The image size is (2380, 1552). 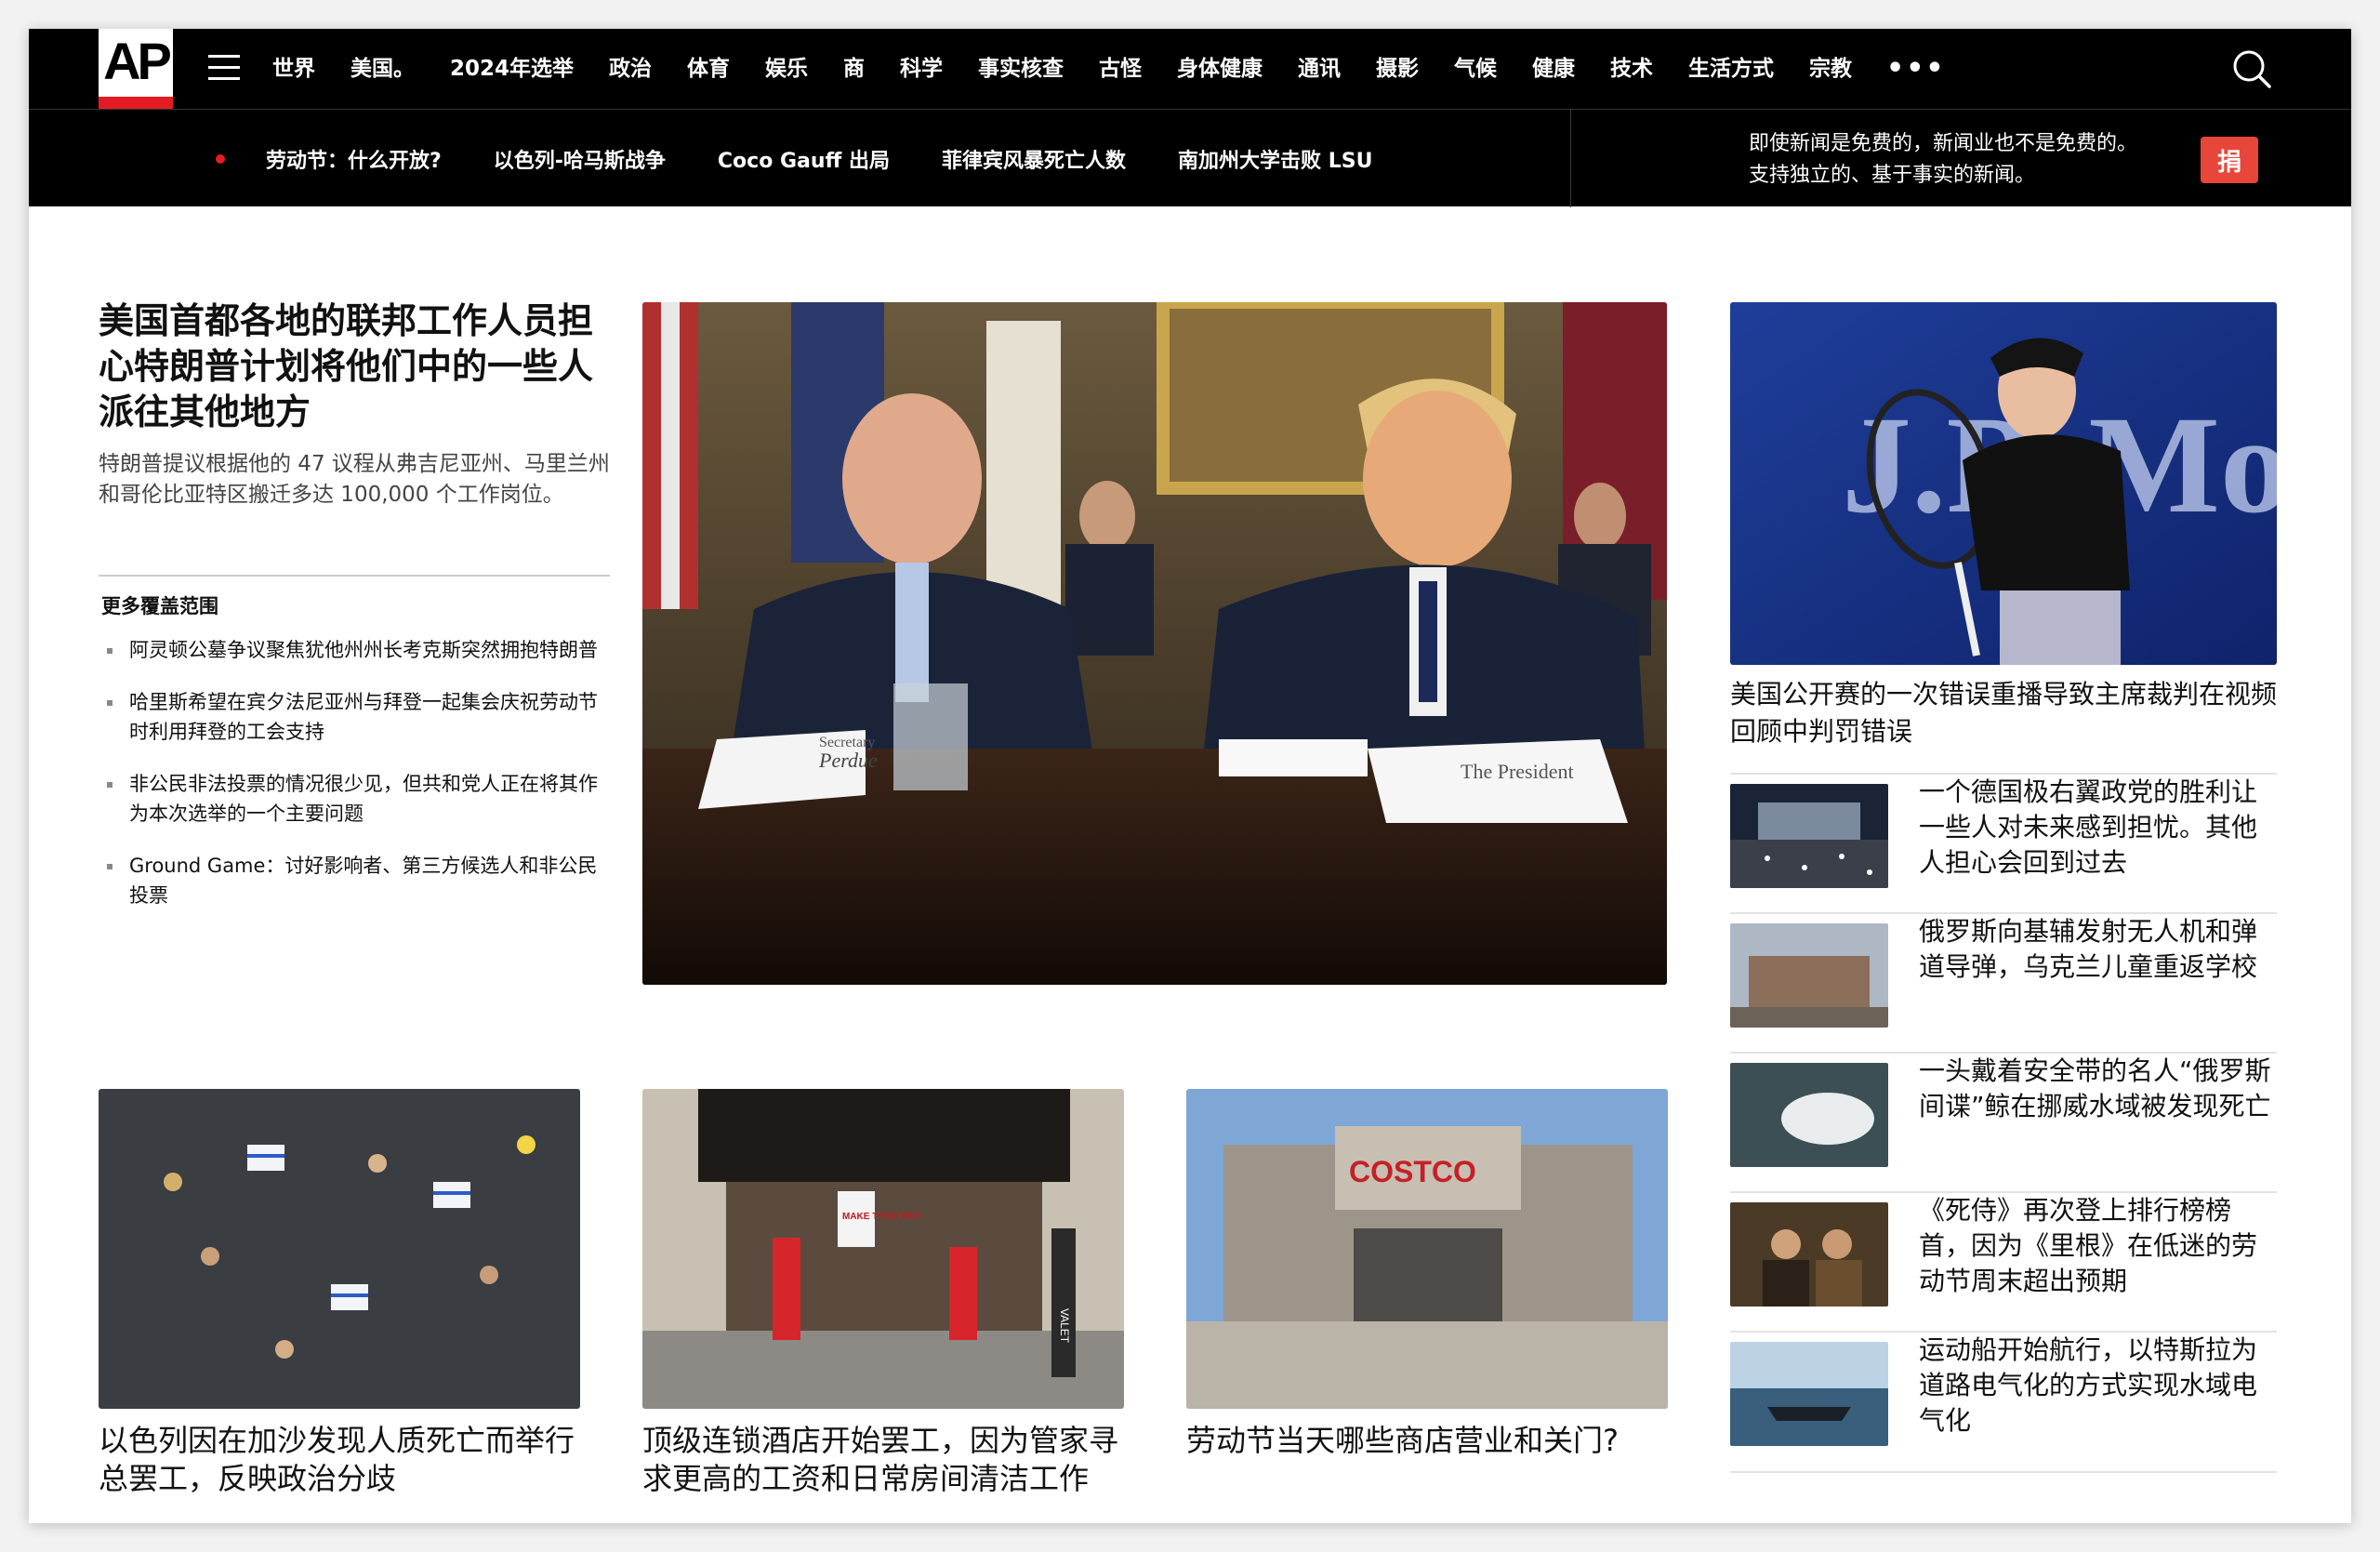 What do you see at coordinates (882, 1217) in the screenshot?
I see `strike-sign-text: MAKE THEM PAY!` at bounding box center [882, 1217].